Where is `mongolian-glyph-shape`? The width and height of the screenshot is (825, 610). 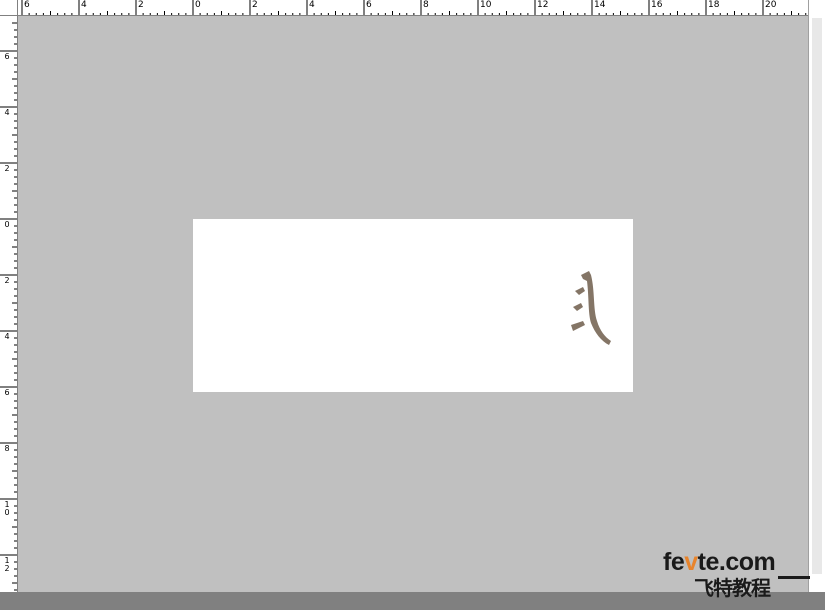
mongolian-glyph-shape is located at coordinates (591, 308).